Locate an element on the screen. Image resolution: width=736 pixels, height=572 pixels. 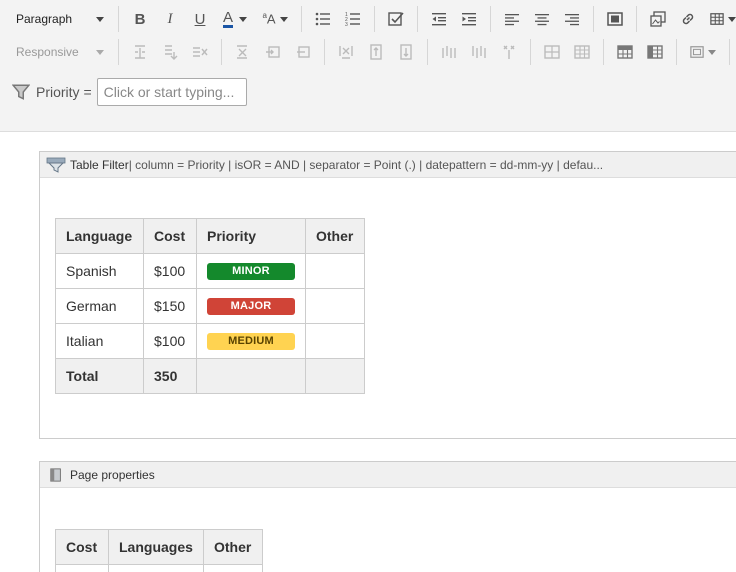
insert-image-button is located at coordinates (658, 19).